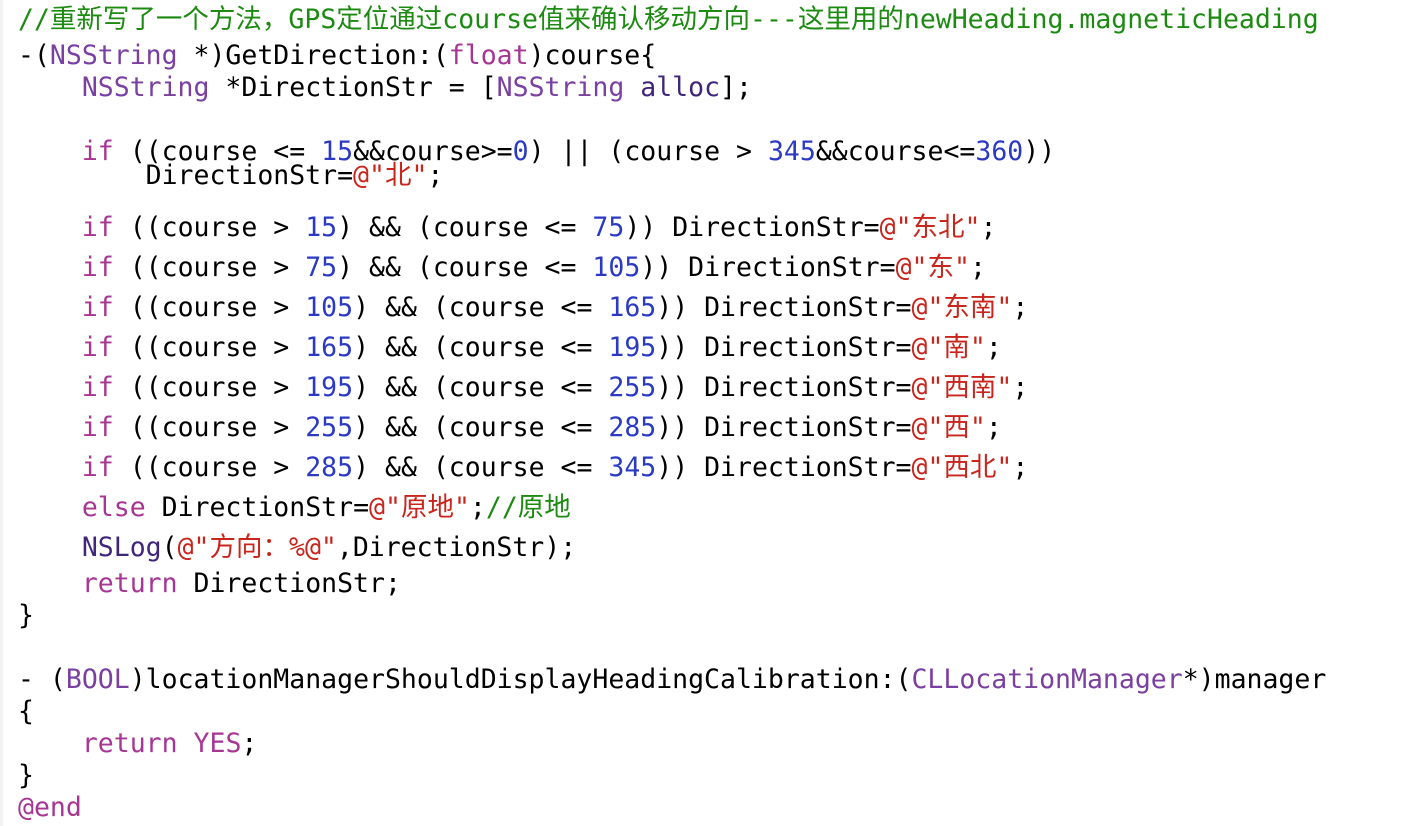 The width and height of the screenshot is (1424, 826). I want to click on code-token-keyword: else, so click(113, 507).